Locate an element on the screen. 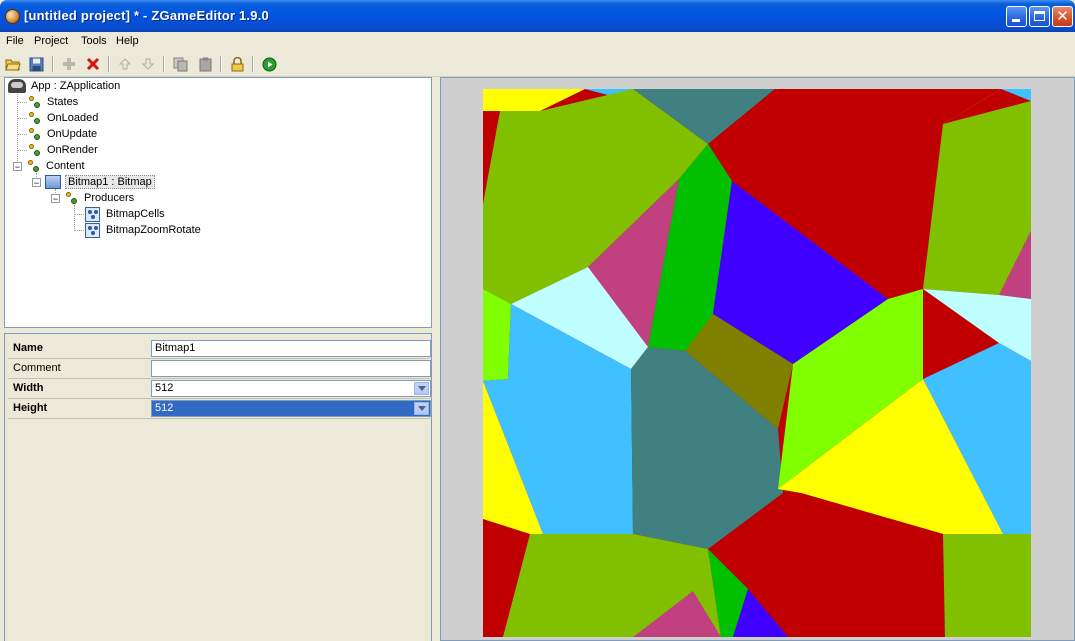 Image resolution: width=1075 pixels, height=641 pixels. delete-icon is located at coordinates (93, 64).